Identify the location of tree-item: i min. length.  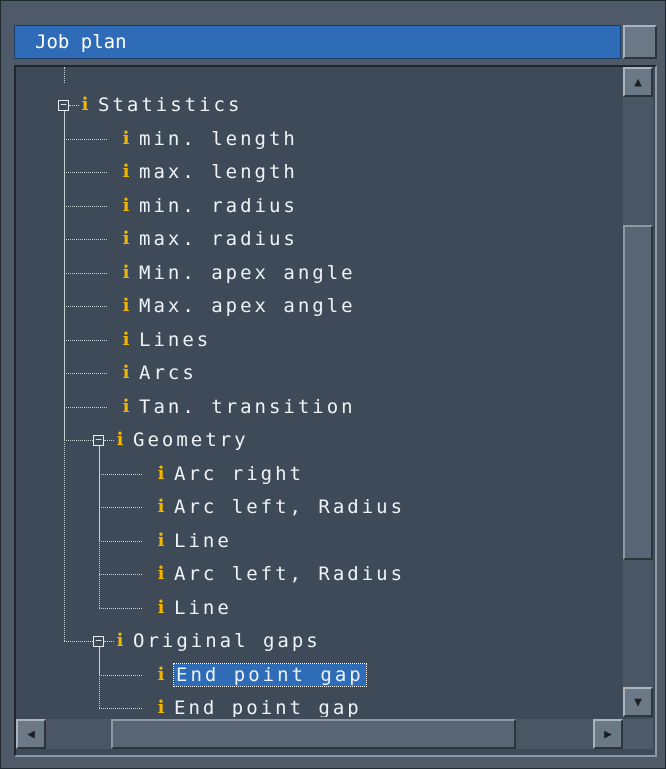
(209, 139).